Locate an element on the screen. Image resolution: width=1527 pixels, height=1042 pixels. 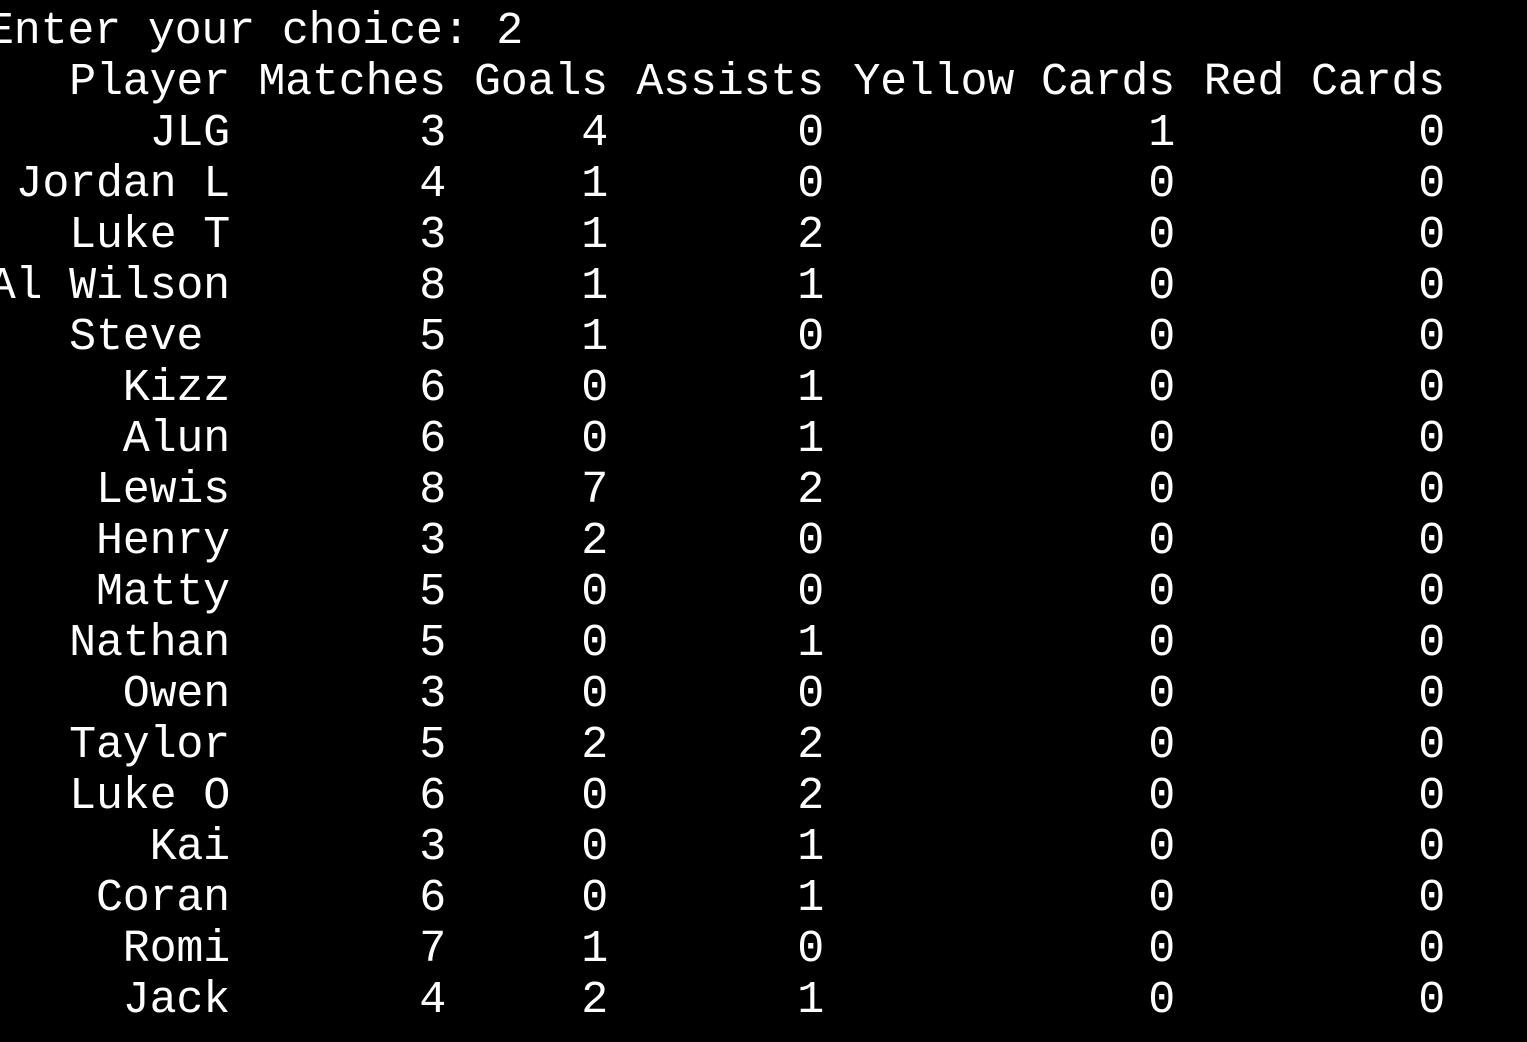
prompt-value: 2 is located at coordinates (509, 31).